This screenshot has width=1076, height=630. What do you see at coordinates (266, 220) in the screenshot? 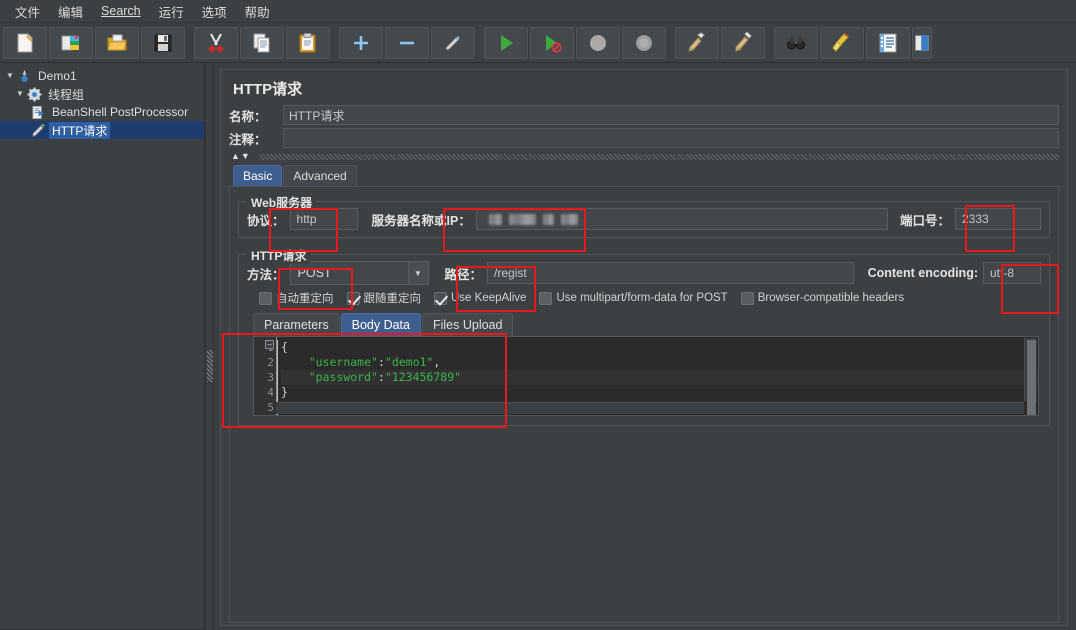
I see `protocol-label: 协议：` at bounding box center [266, 220].